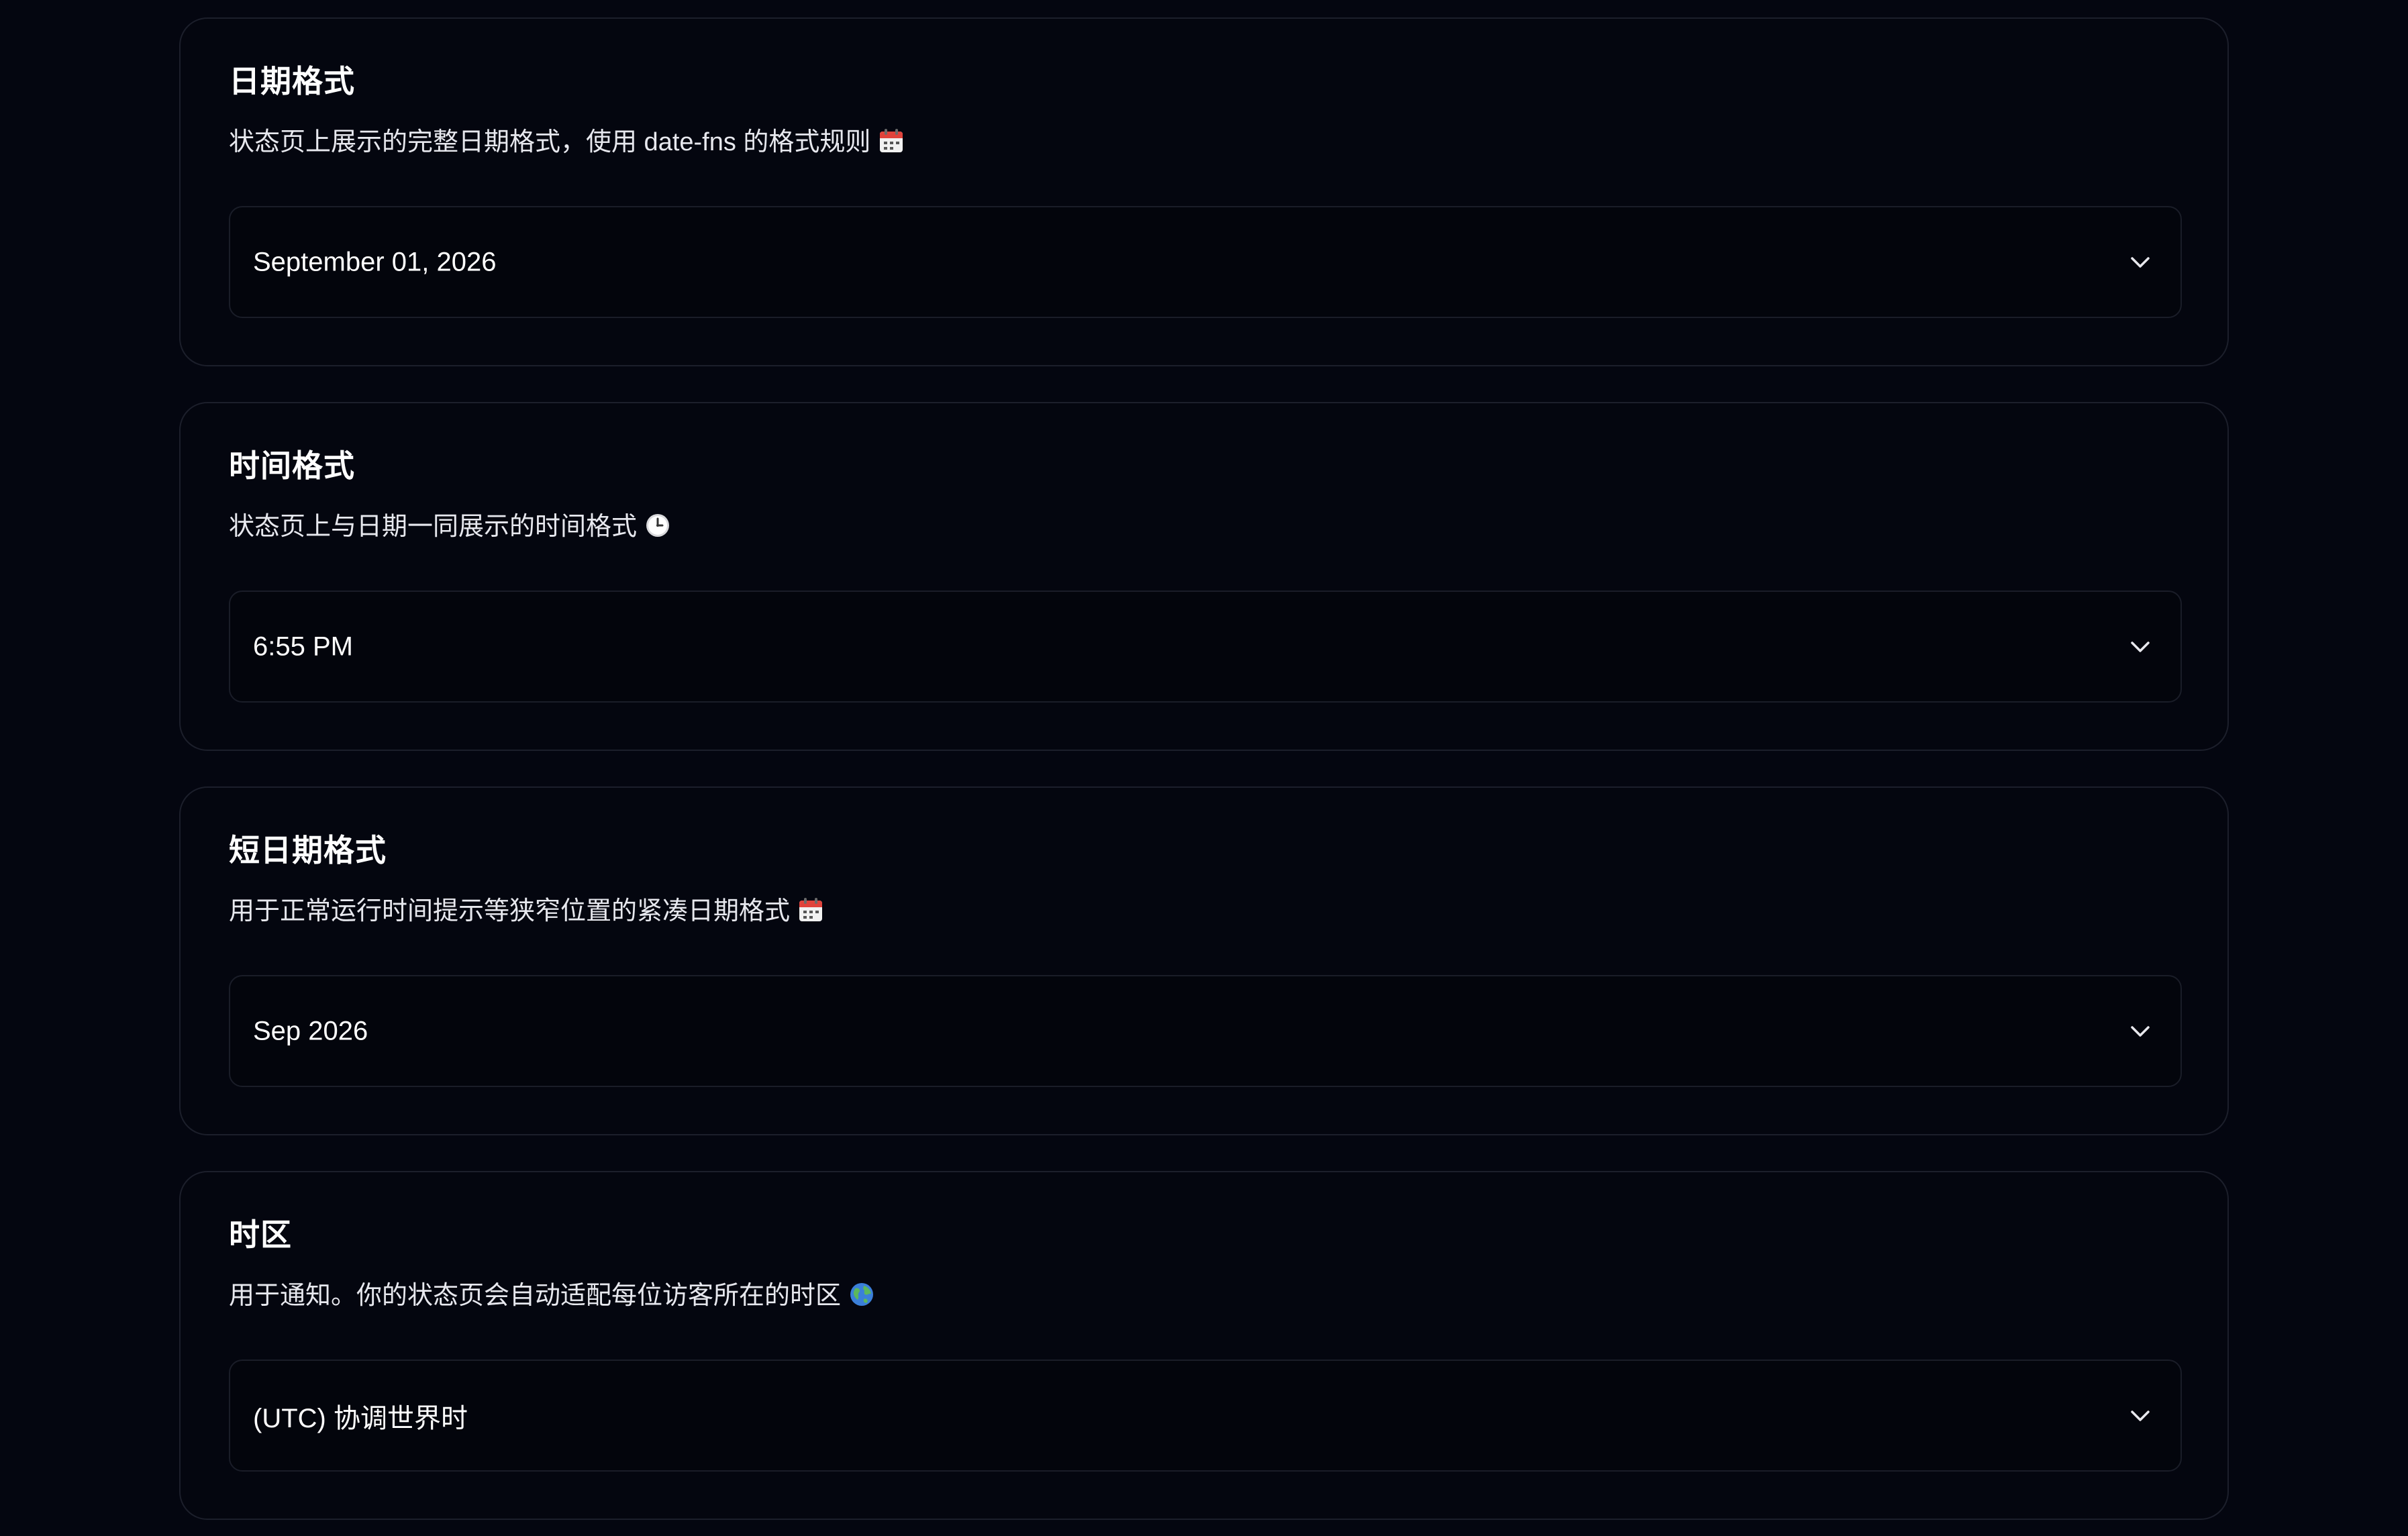  Describe the element at coordinates (551, 1296) in the screenshot. I see `section-description: 用于通知。你的状态页会自动适配每位访客所在的时区` at that location.